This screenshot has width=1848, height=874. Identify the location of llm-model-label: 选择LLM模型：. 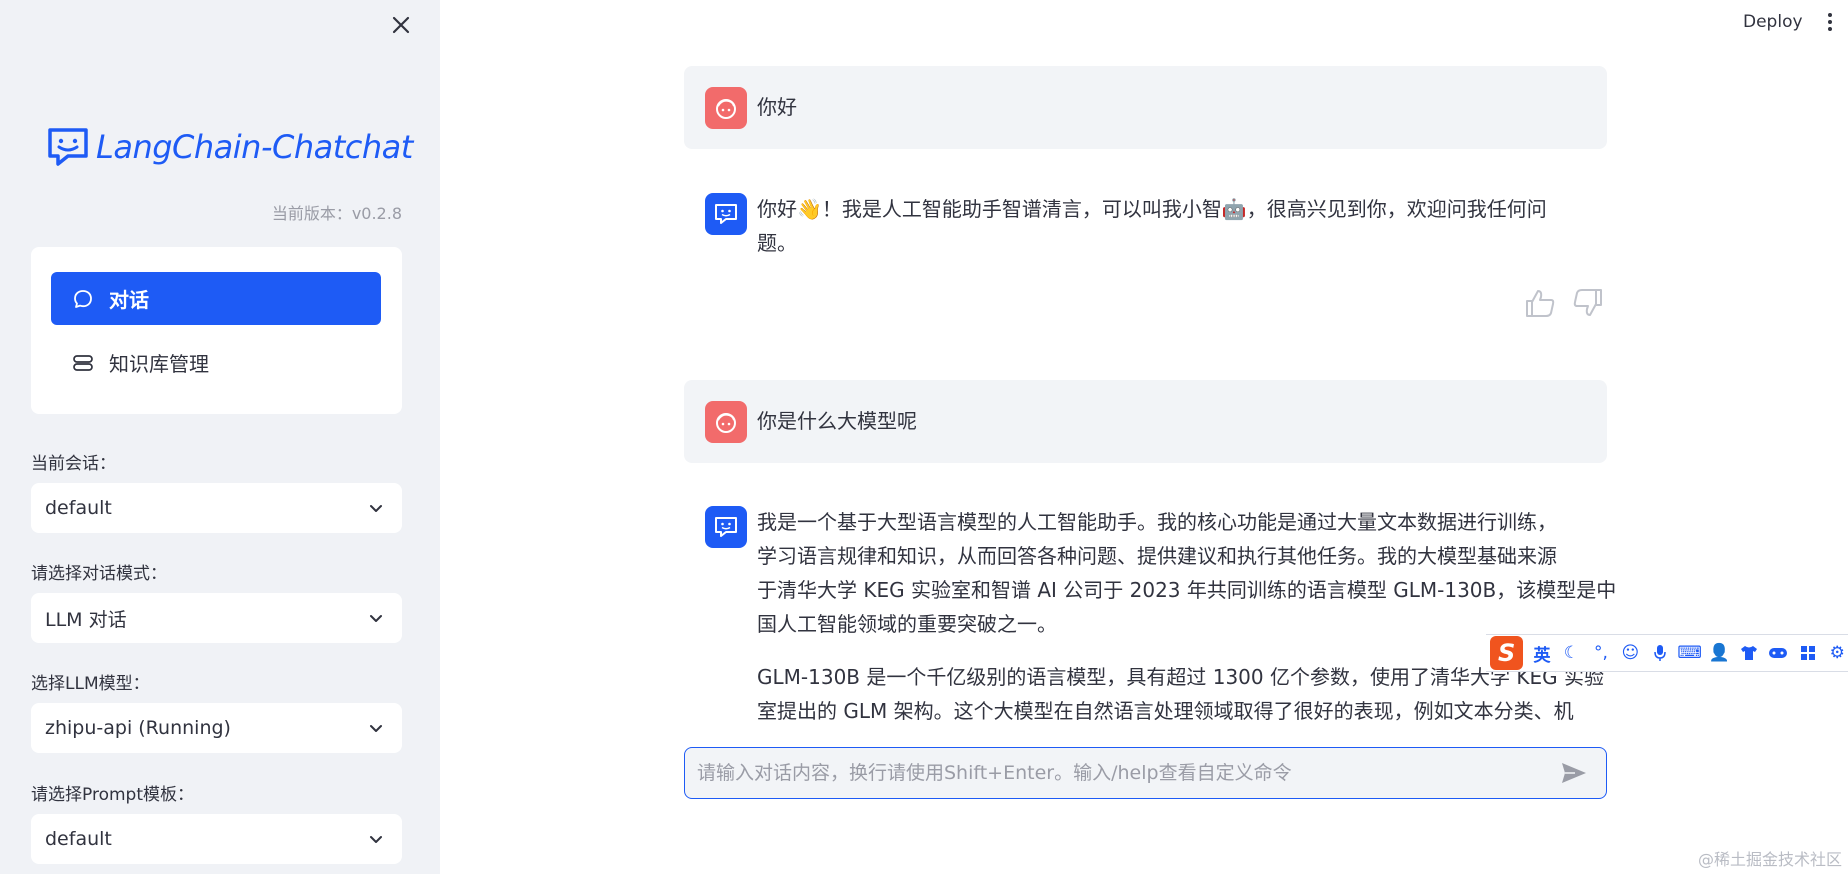
(90, 684).